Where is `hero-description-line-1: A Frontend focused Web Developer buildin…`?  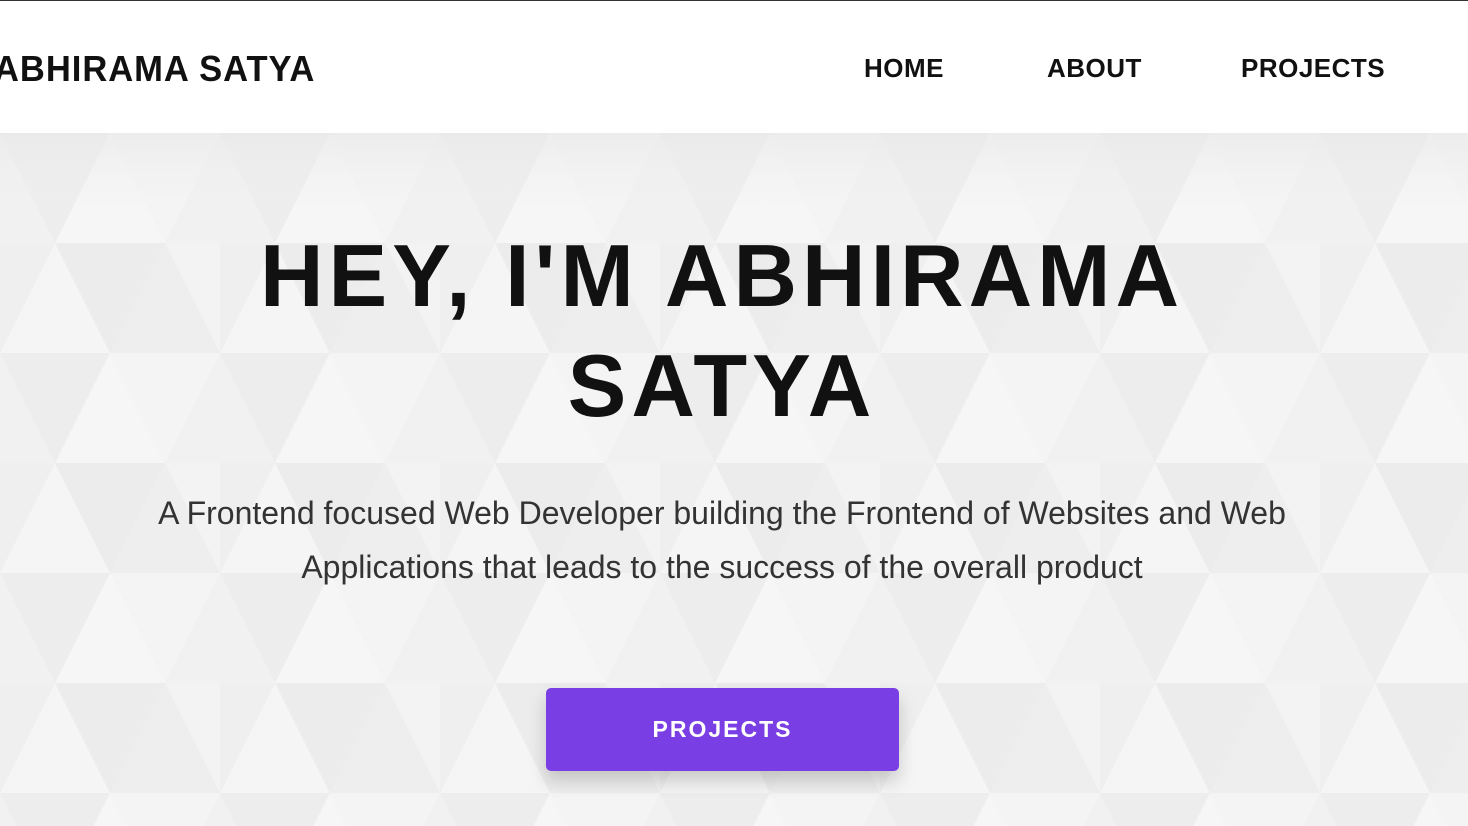 hero-description-line-1: A Frontend focused Web Developer buildin… is located at coordinates (722, 513).